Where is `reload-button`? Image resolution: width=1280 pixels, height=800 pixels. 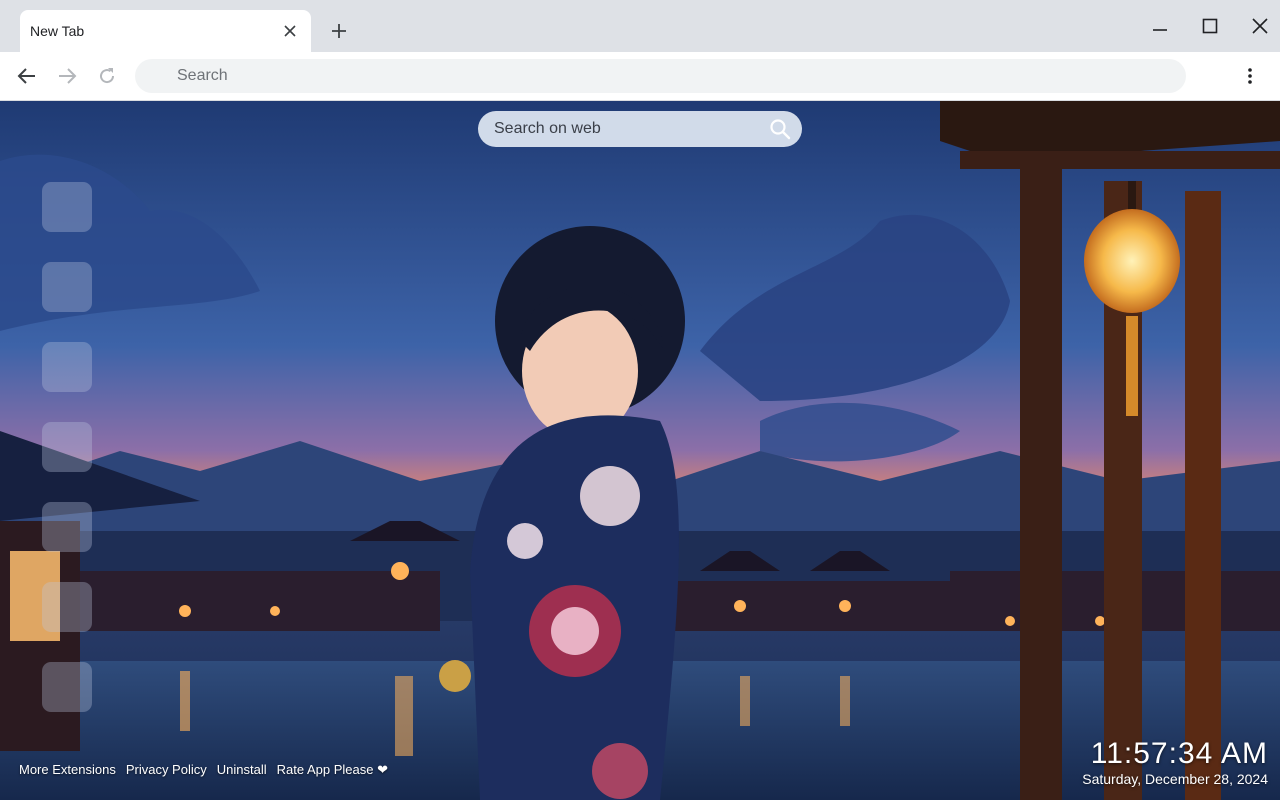
reload-button is located at coordinates (107, 76).